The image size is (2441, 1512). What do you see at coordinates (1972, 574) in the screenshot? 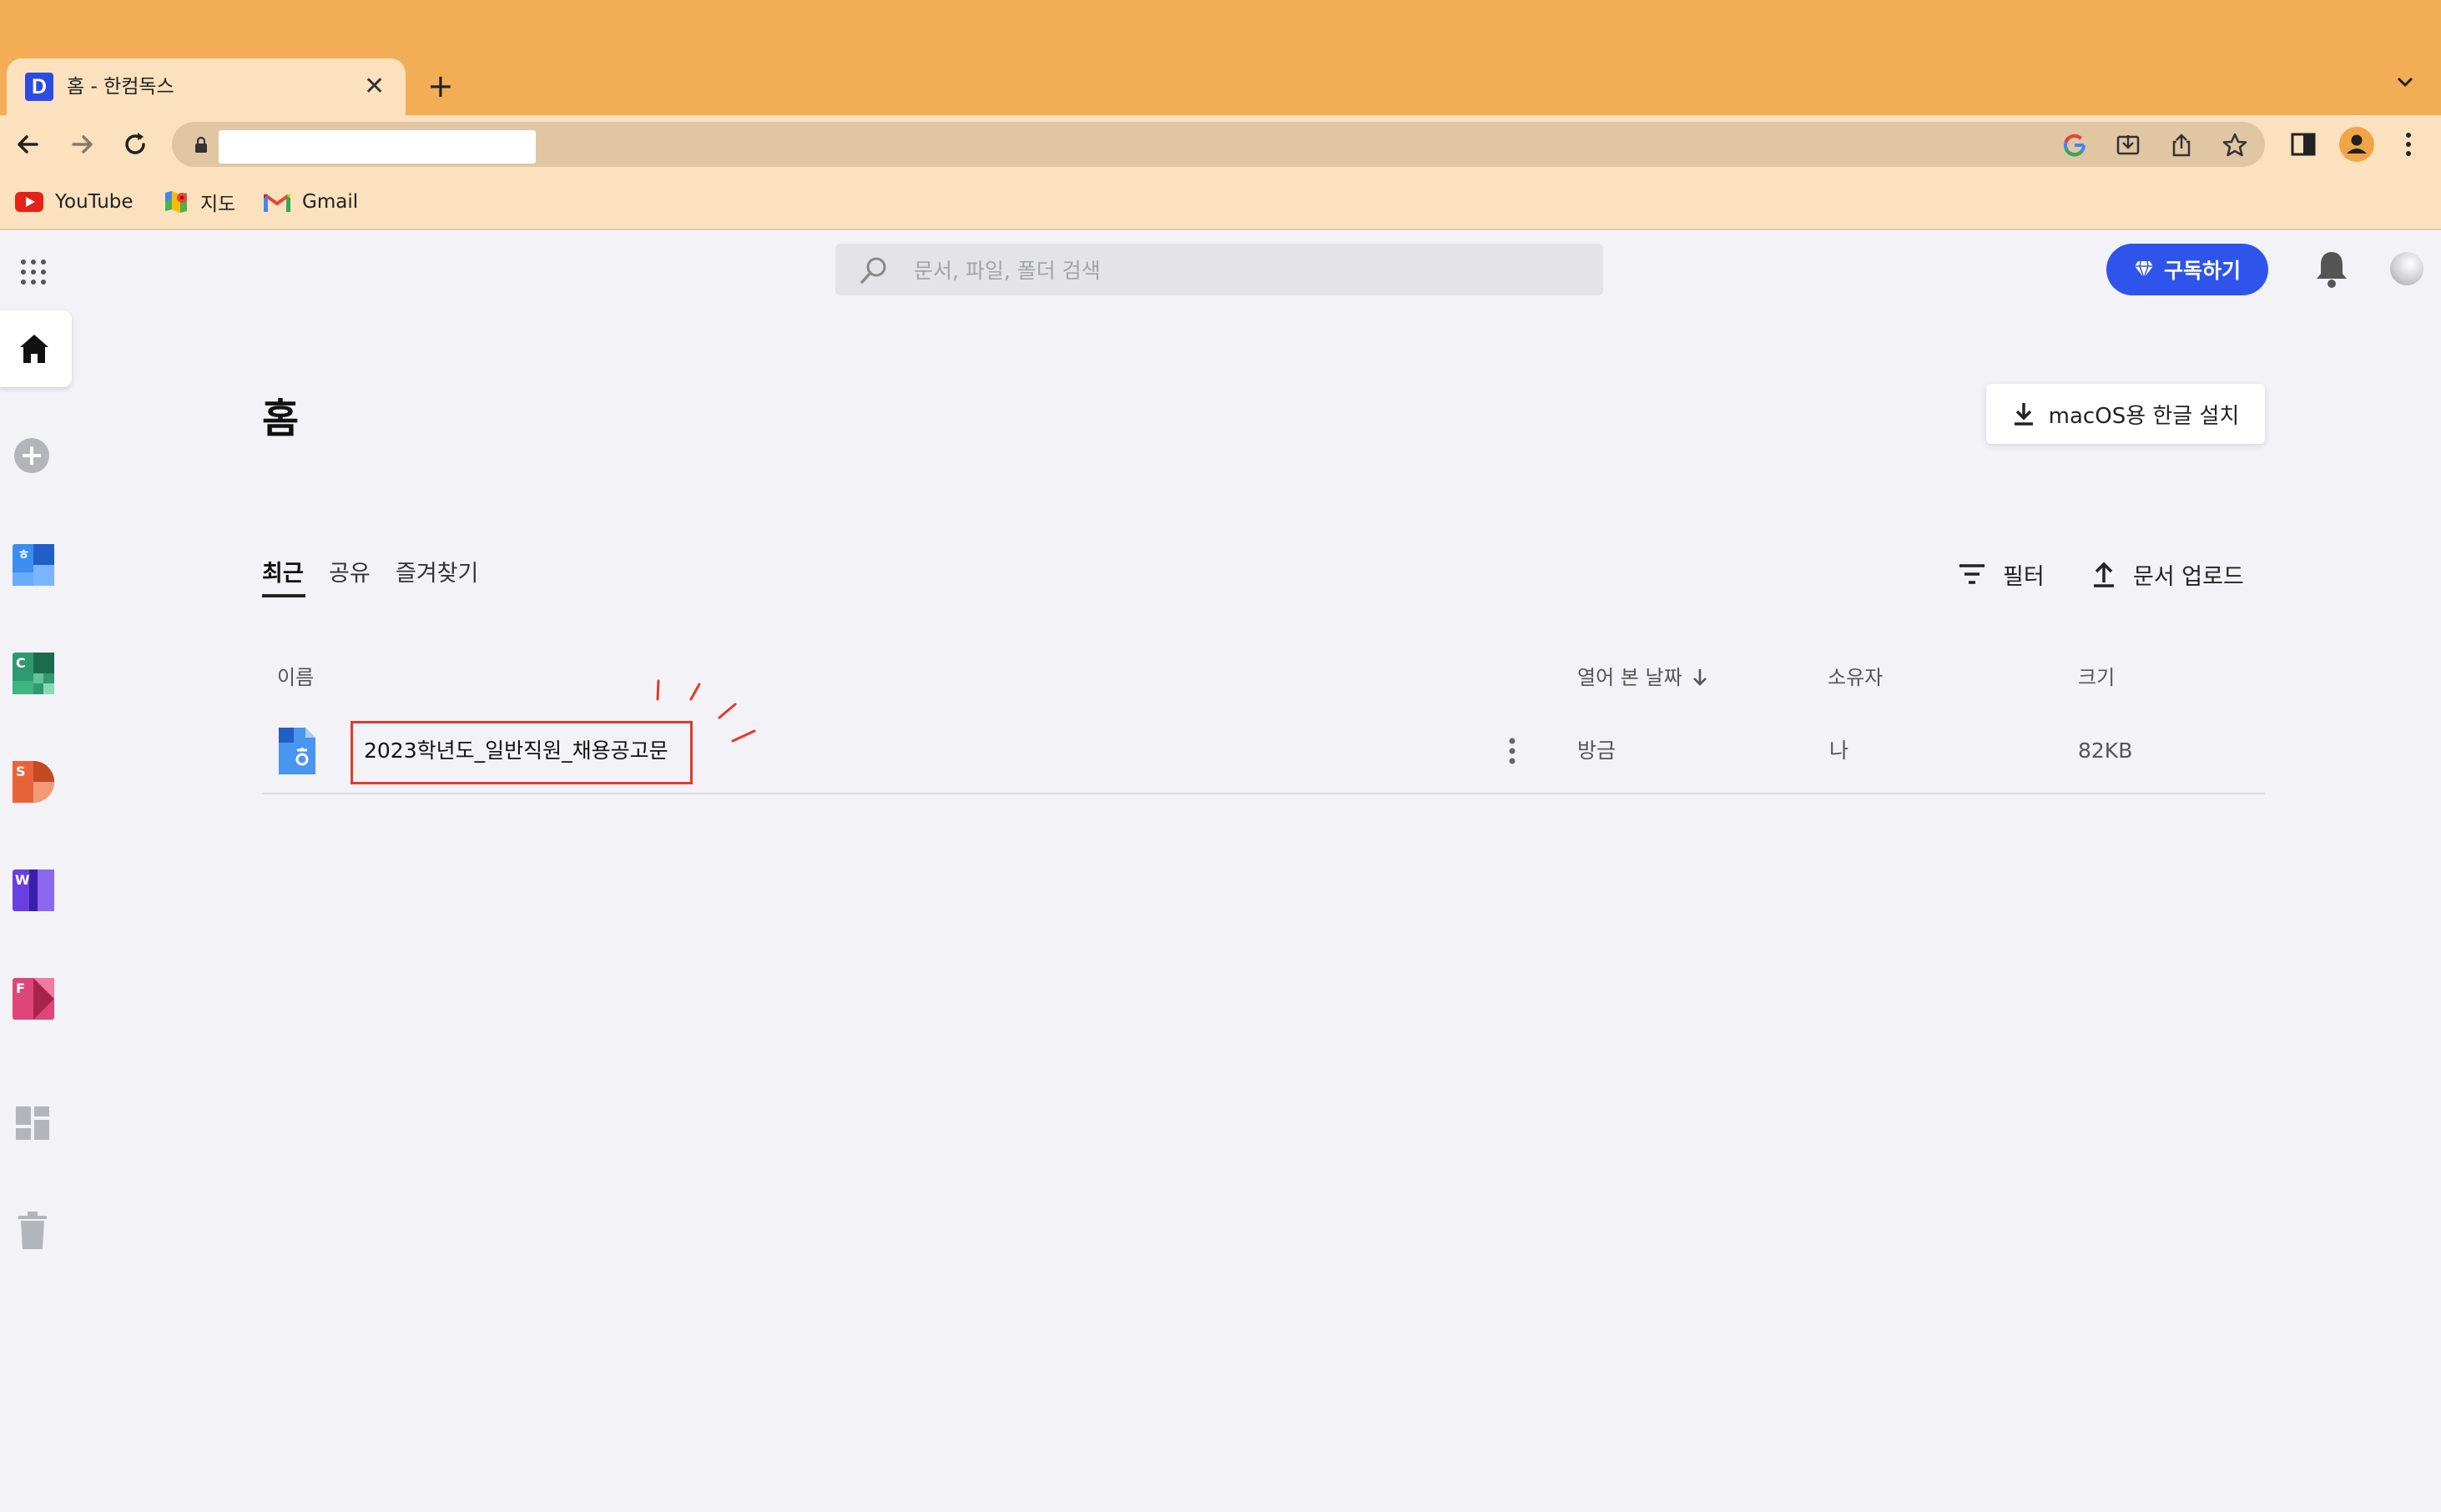
I see `filter-icon` at bounding box center [1972, 574].